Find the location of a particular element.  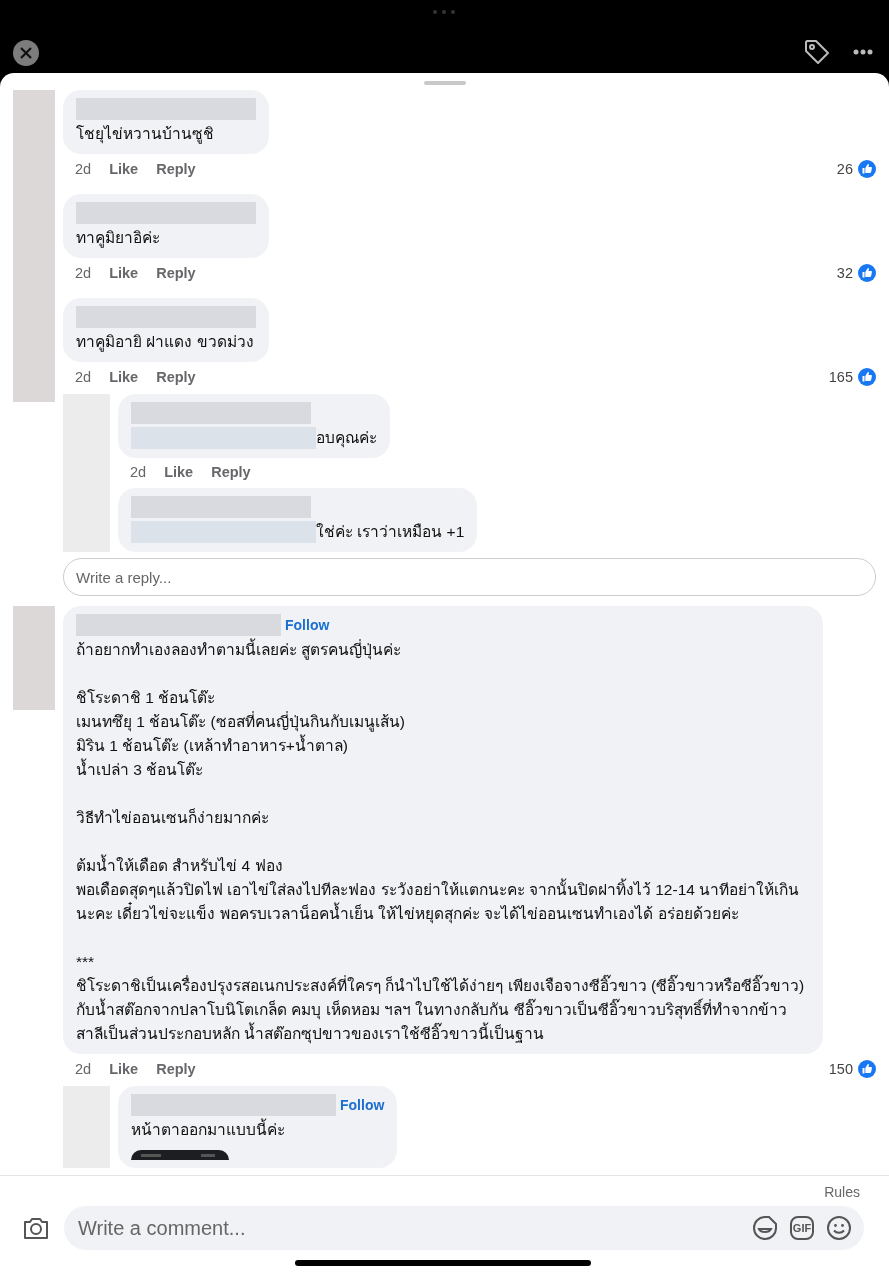

close-icon is located at coordinates (26, 53).